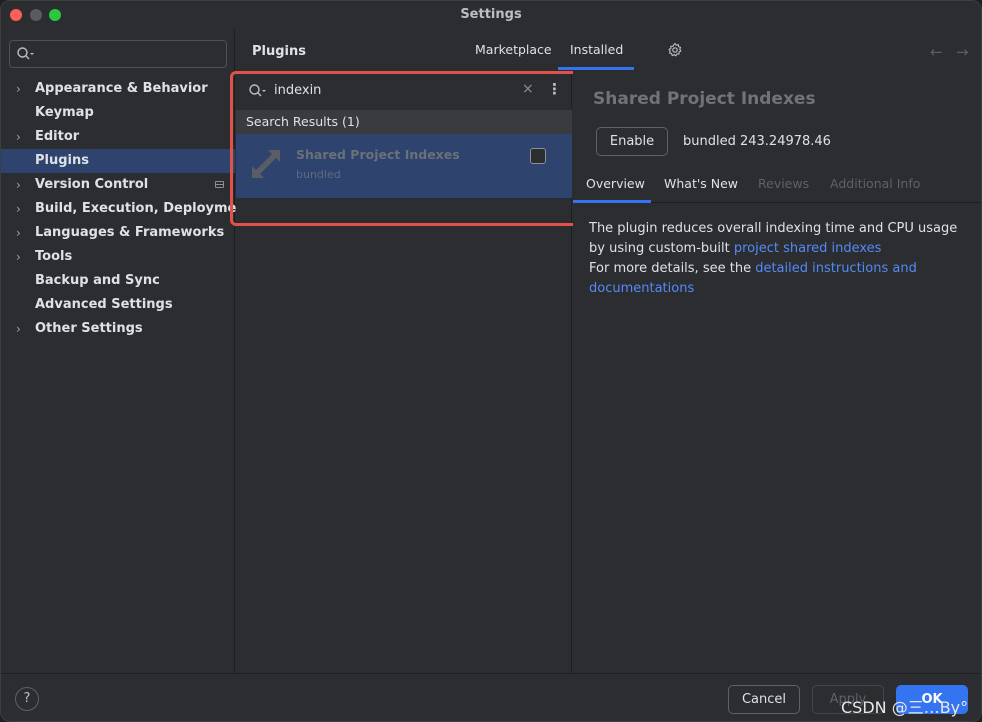 This screenshot has width=982, height=722. What do you see at coordinates (757, 141) in the screenshot?
I see `plugin-version: bundled 243.24978.46` at bounding box center [757, 141].